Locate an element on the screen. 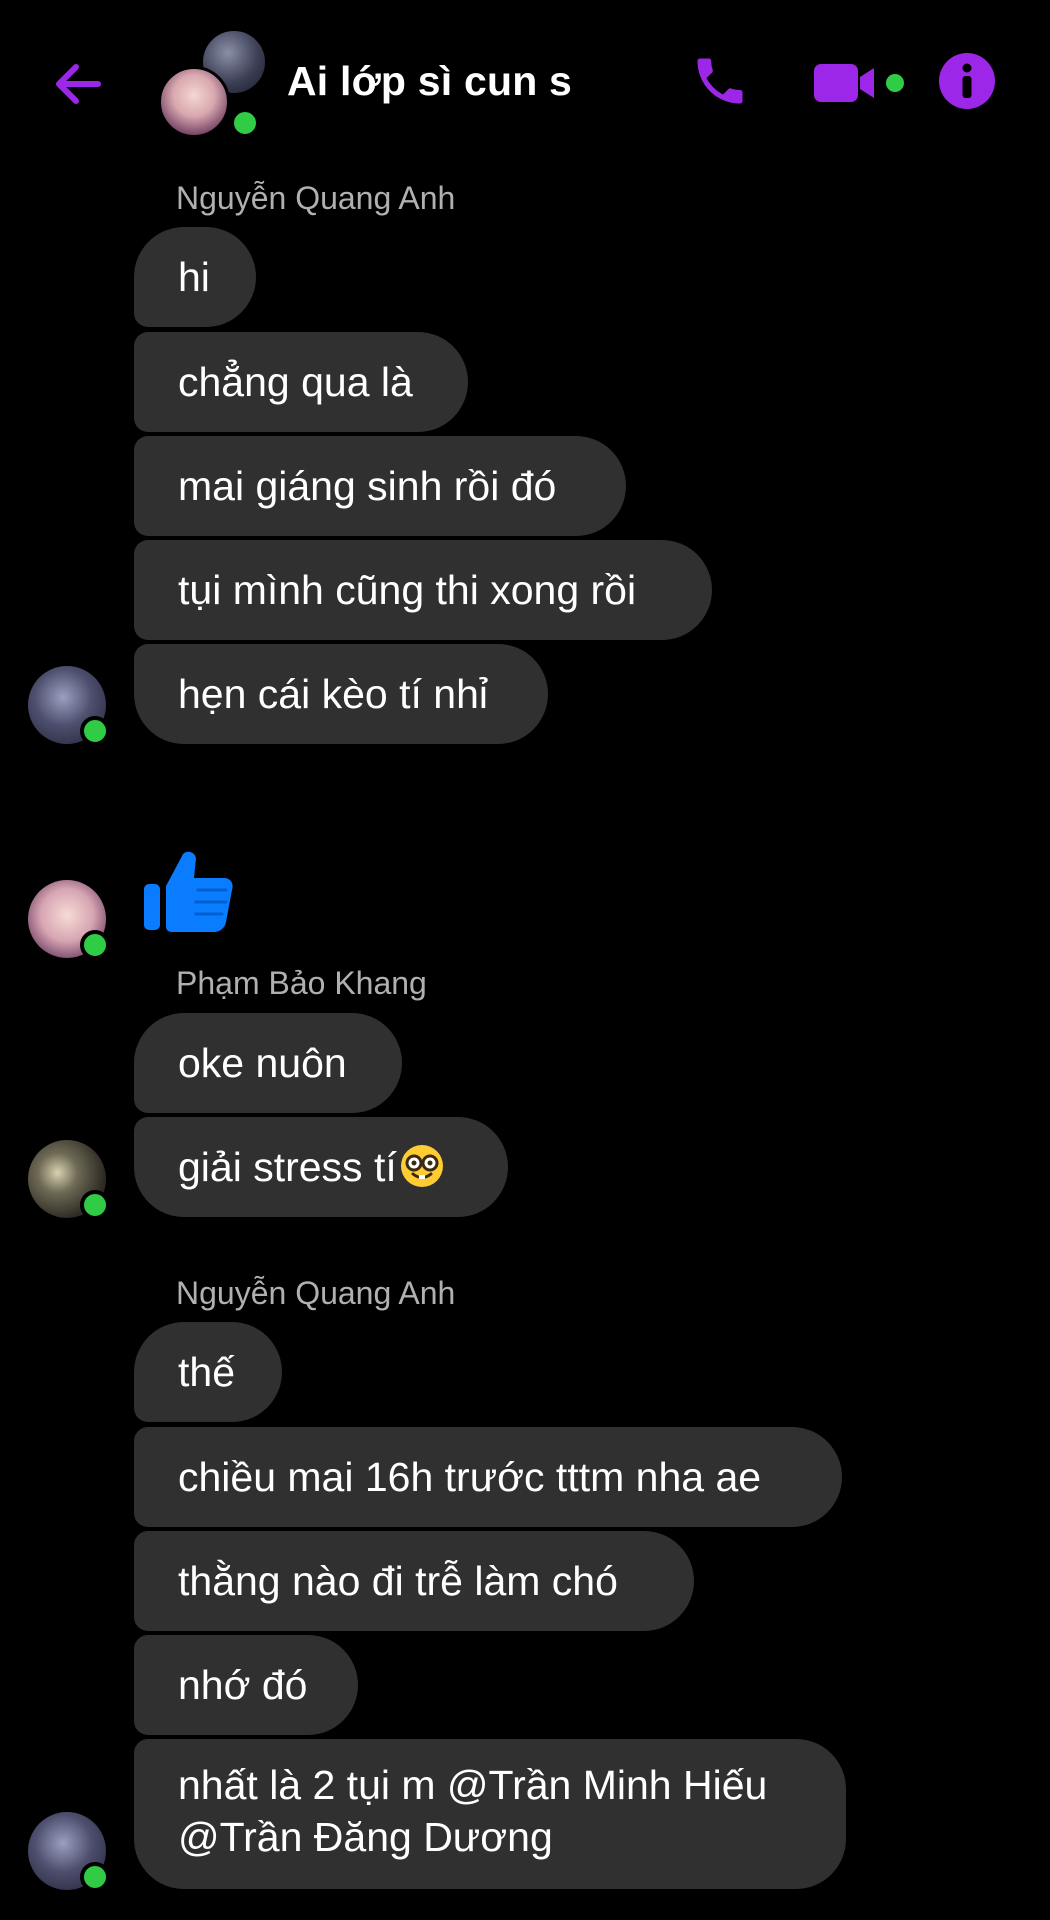 This screenshot has height=1920, width=1050. info-icon is located at coordinates (967, 81).